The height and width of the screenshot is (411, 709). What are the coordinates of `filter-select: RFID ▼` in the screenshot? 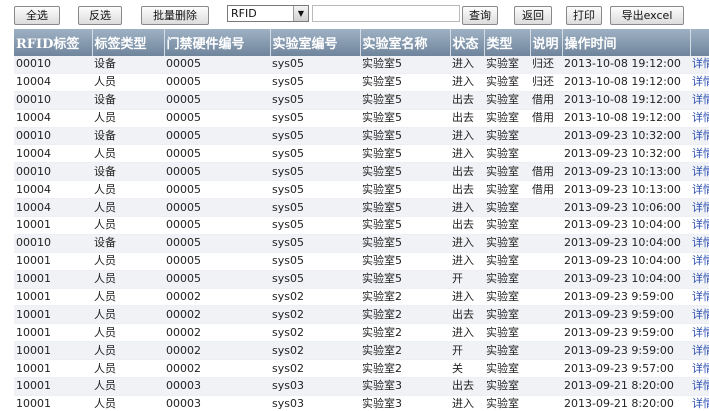 It's located at (268, 13).